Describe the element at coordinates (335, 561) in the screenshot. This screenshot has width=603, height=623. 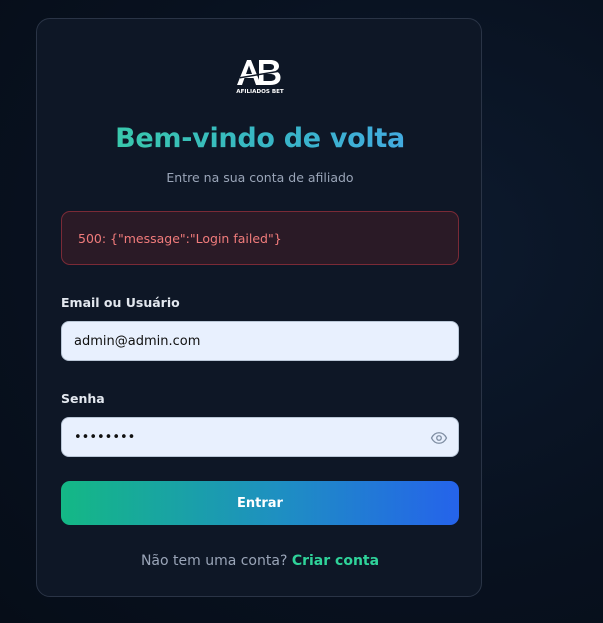
I see `create-account-link: Criar conta` at that location.